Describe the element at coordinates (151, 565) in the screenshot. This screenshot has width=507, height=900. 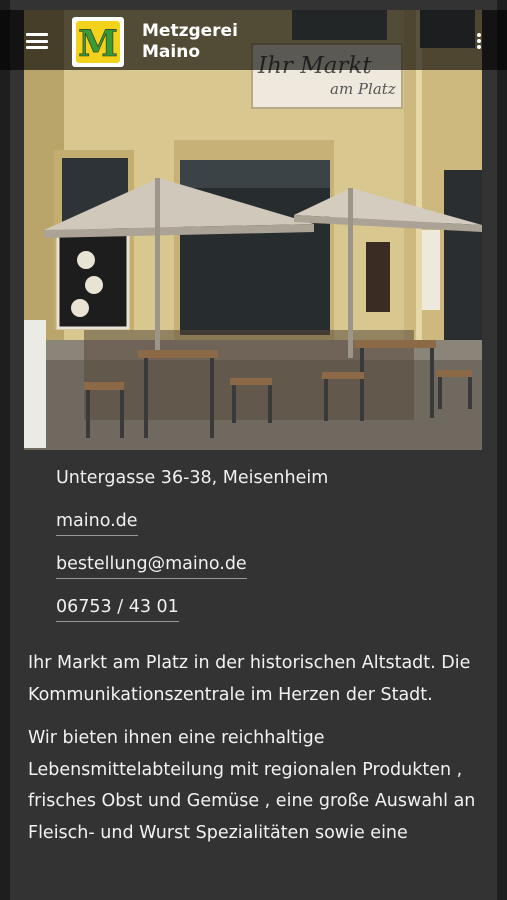
I see `email-link: bestellung@maino.de` at that location.